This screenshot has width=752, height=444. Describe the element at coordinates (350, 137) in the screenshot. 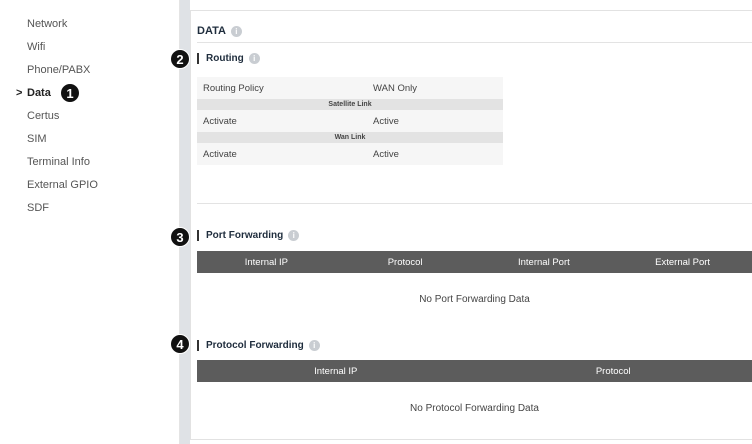

I see `wan-link-header: Wan Link` at that location.